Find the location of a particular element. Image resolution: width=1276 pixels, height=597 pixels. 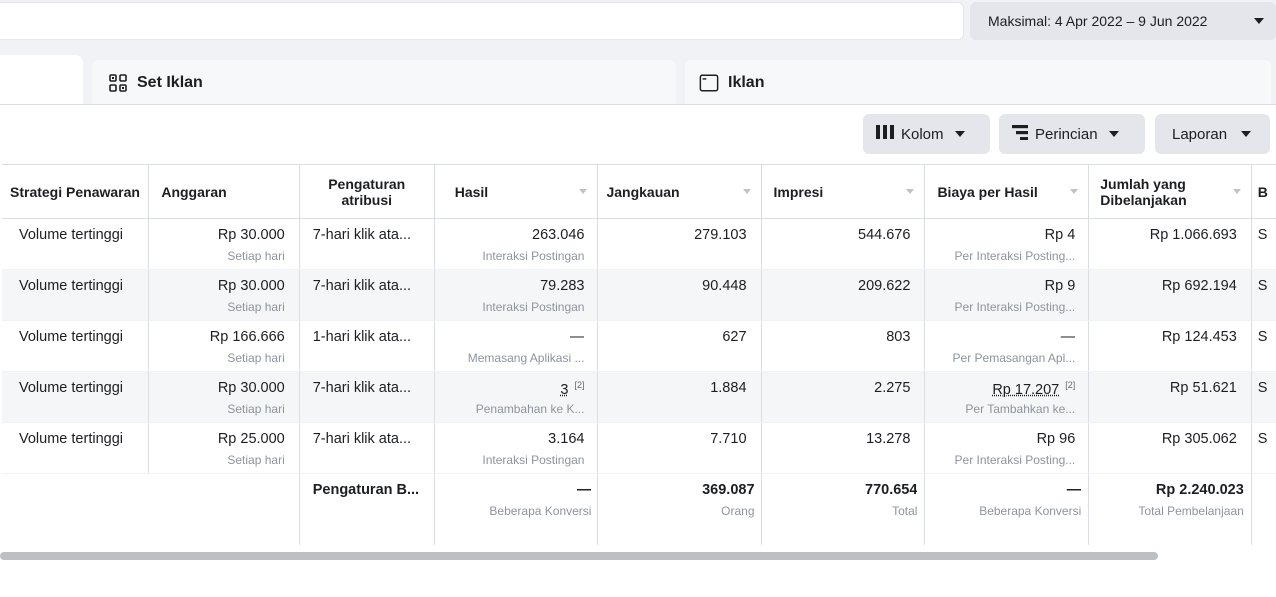

table-cell: Rp 25.000 Setiap hari is located at coordinates (224, 448).